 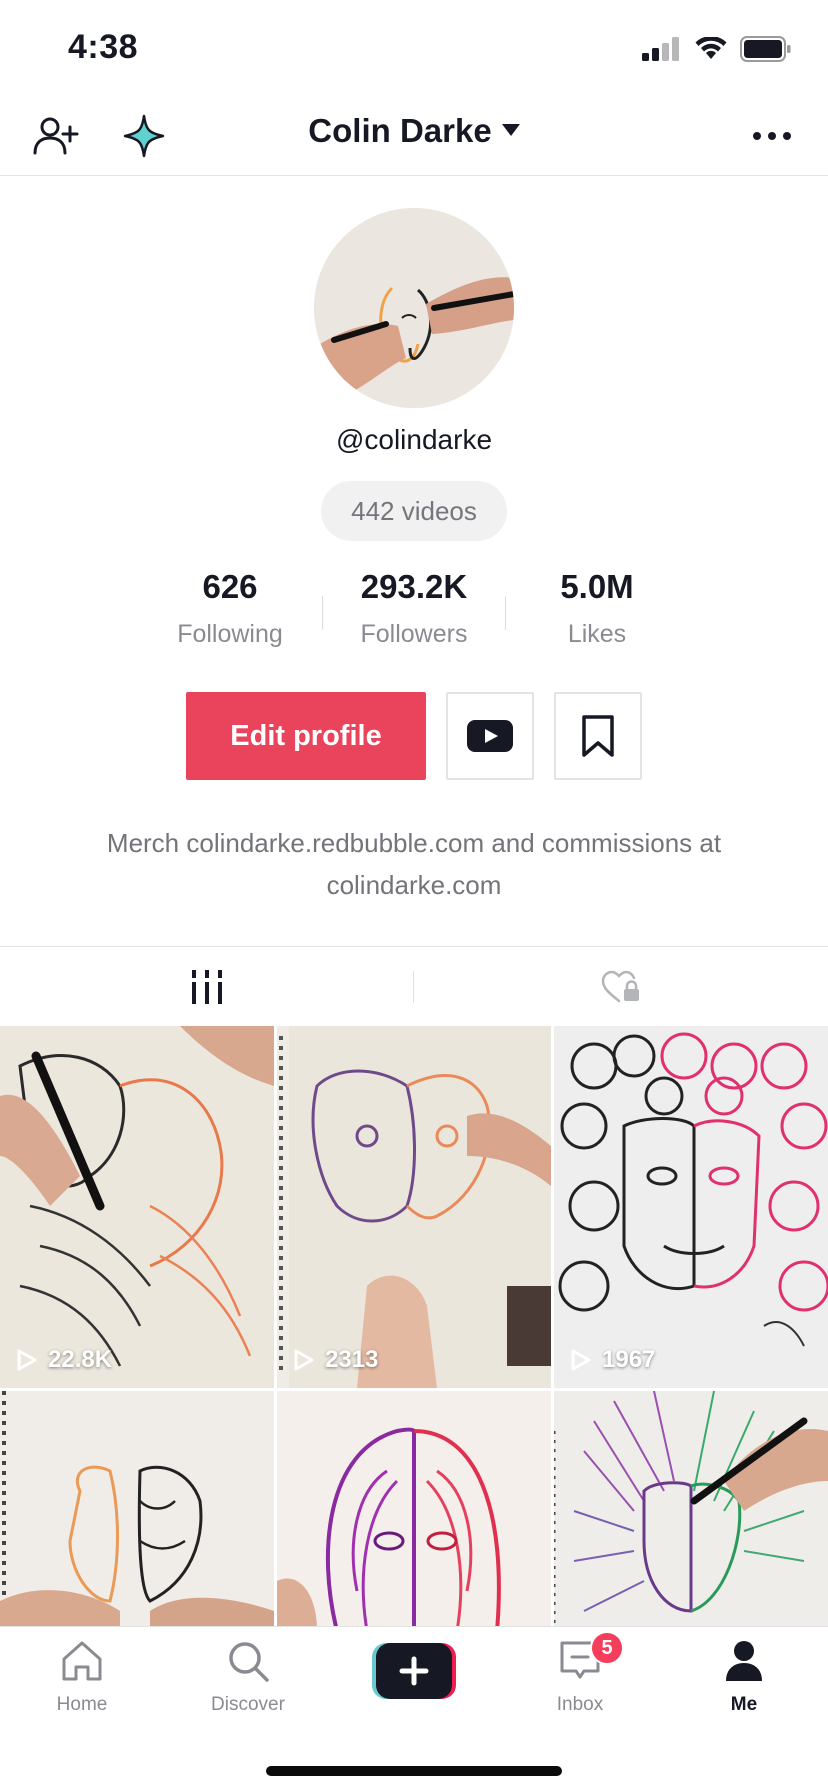 I want to click on account-switcher: Colin Darke, so click(x=414, y=131).